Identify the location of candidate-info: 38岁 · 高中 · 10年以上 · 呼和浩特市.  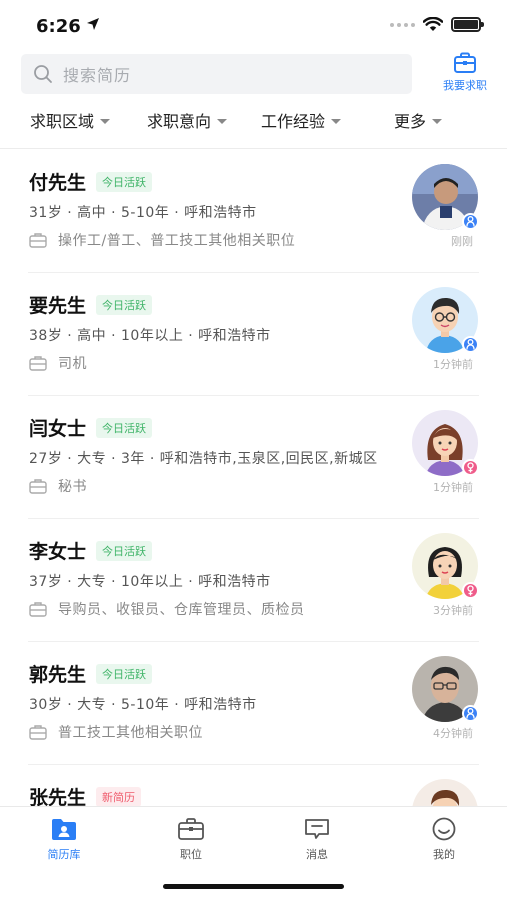
(150, 336).